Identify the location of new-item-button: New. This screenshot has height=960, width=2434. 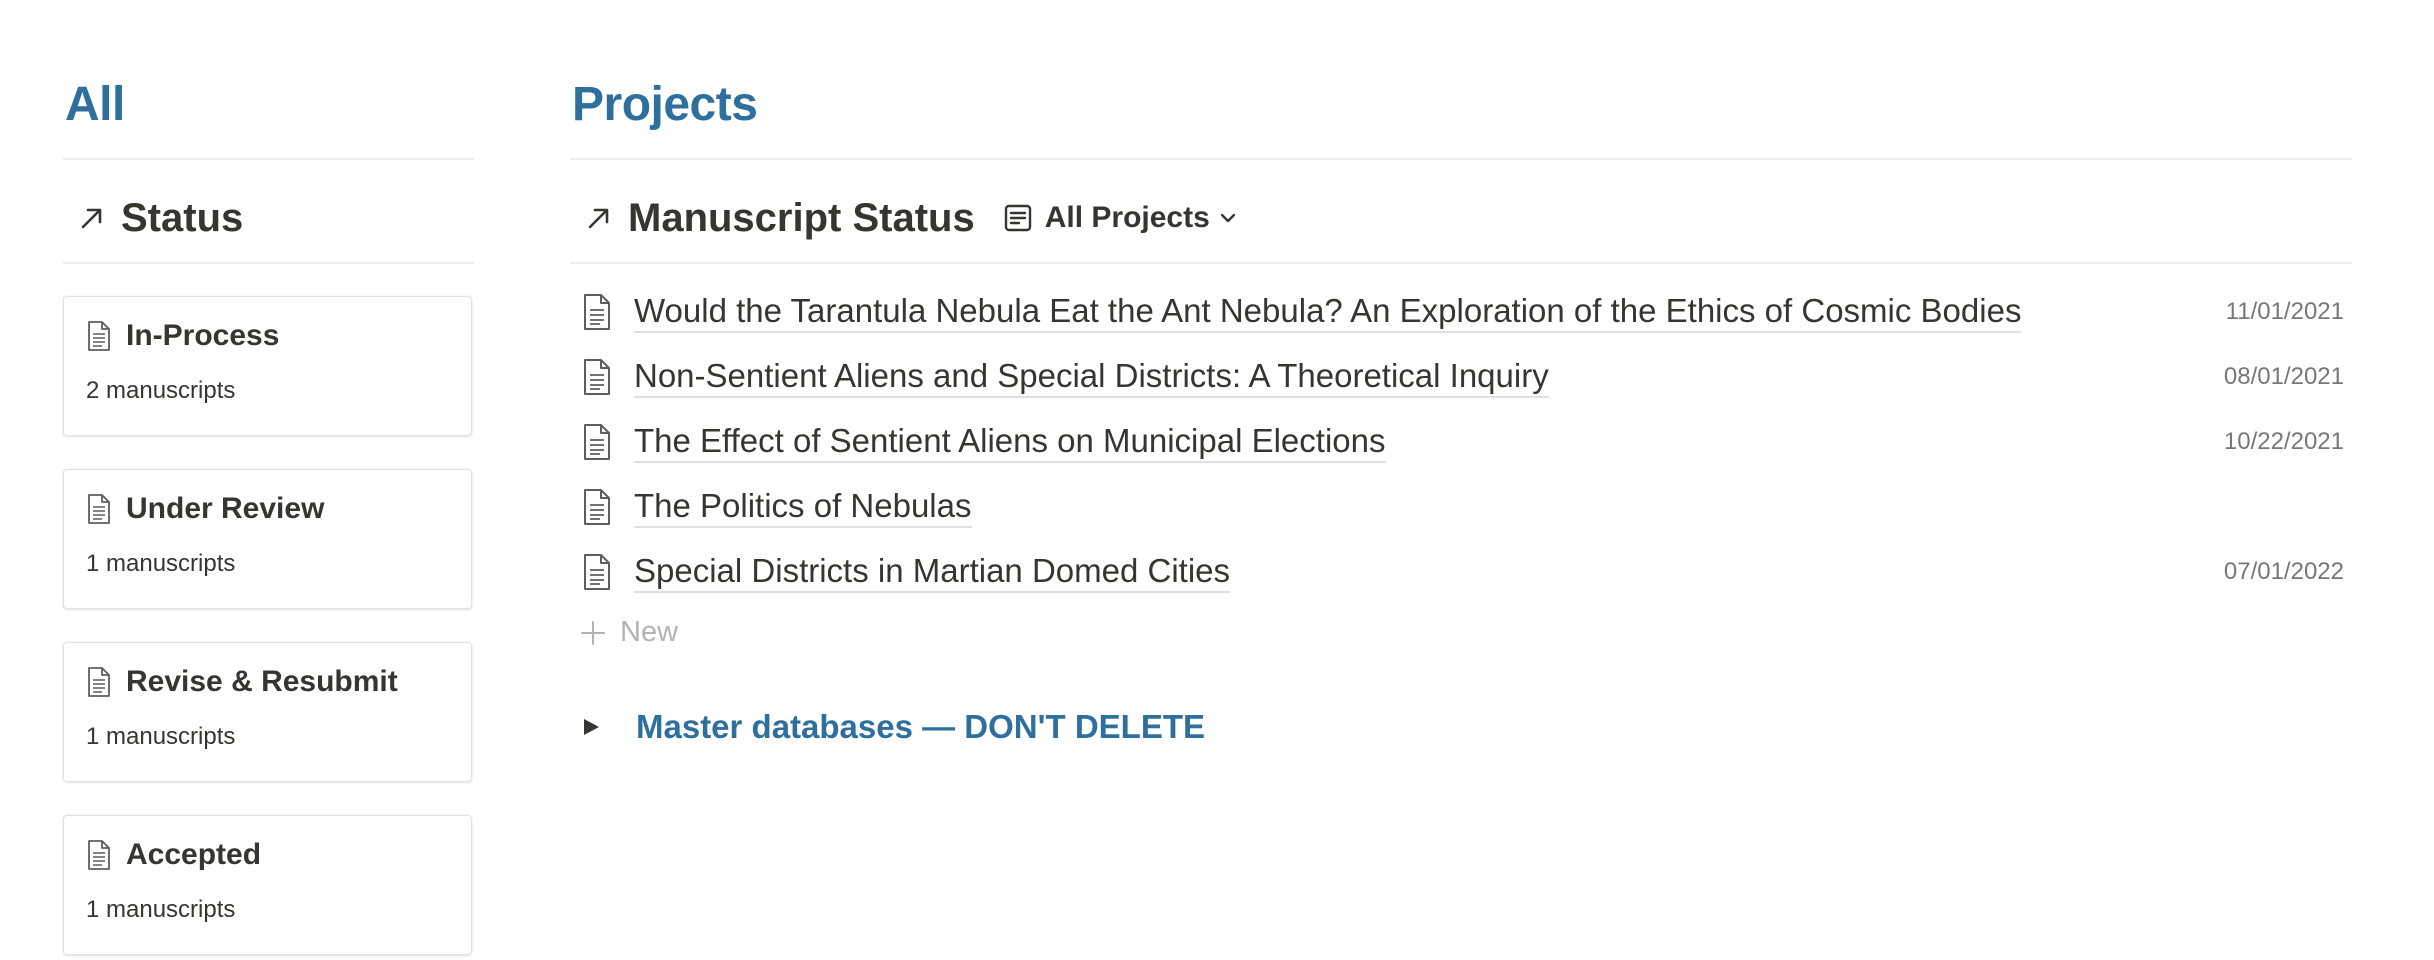
(629, 632).